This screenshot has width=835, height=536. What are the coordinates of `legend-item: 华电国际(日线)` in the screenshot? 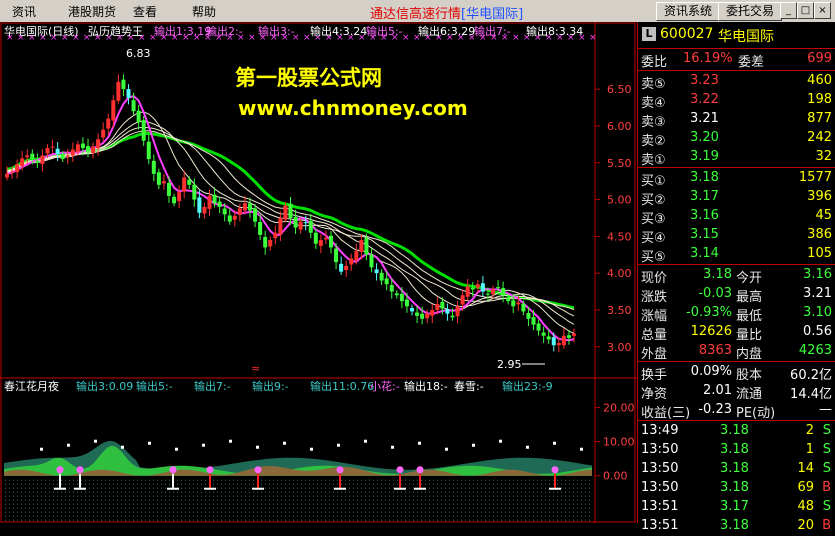 It's located at (41, 31).